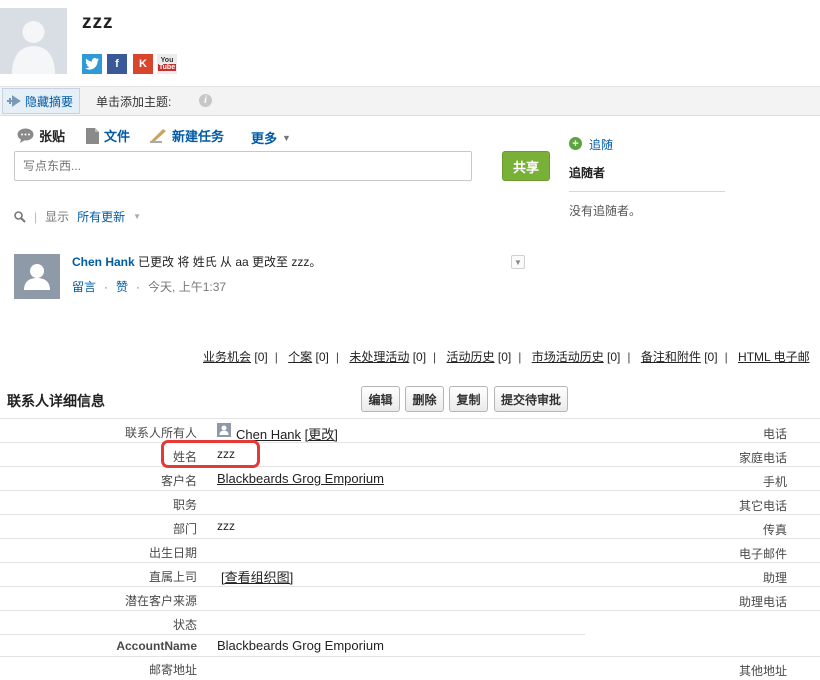 Image resolution: width=820 pixels, height=680 pixels. I want to click on publisher-post-tab: 张贴, so click(41, 135).